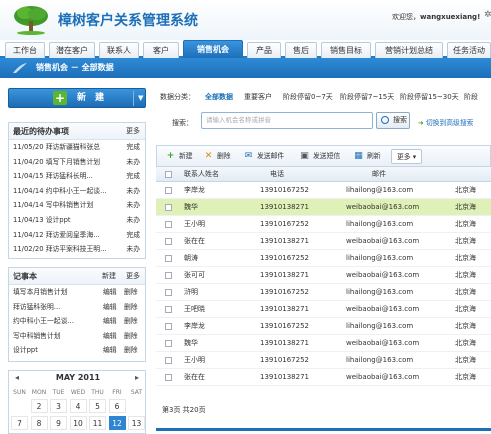  Describe the element at coordinates (409, 50) in the screenshot. I see `tab-marketing-plans: 营销计划总结` at that location.